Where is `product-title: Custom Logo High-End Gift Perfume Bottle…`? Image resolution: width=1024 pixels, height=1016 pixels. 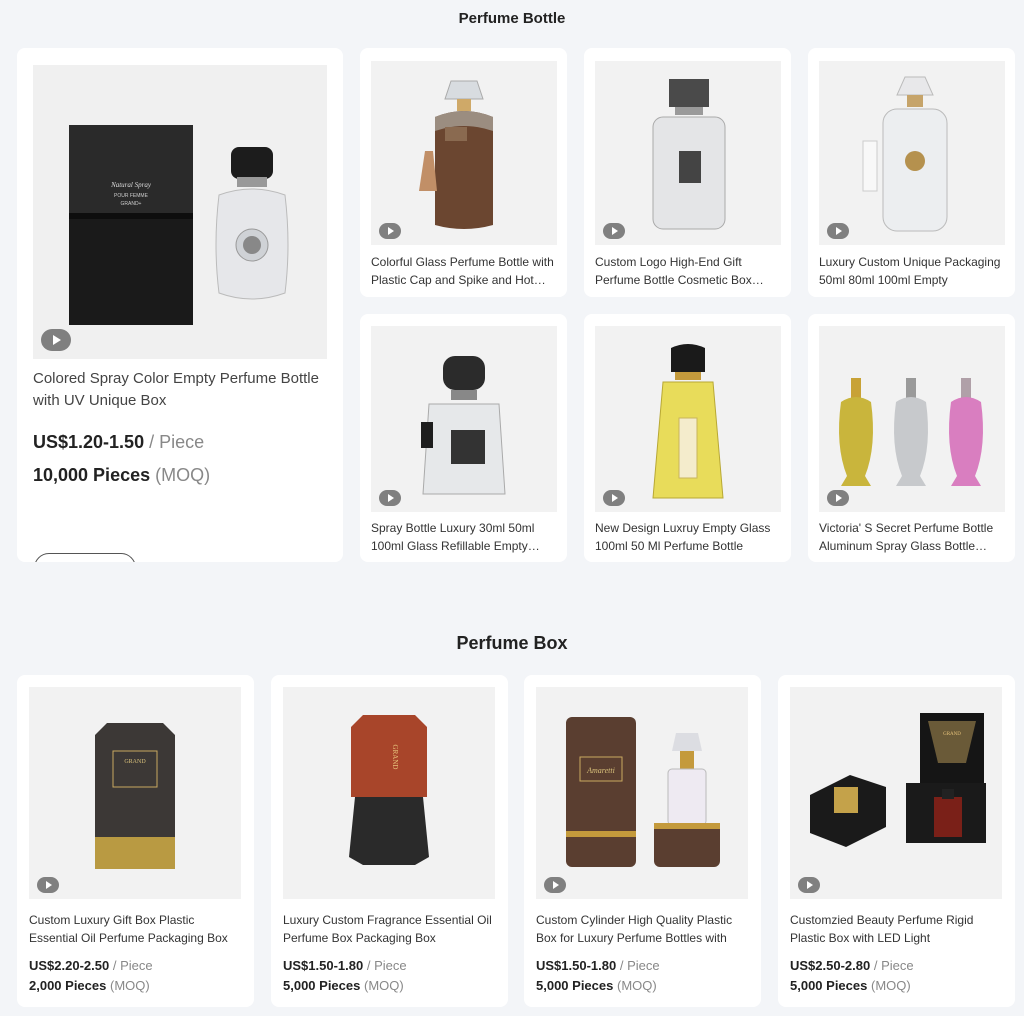 product-title: Custom Logo High-End Gift Perfume Bottle… is located at coordinates (688, 271).